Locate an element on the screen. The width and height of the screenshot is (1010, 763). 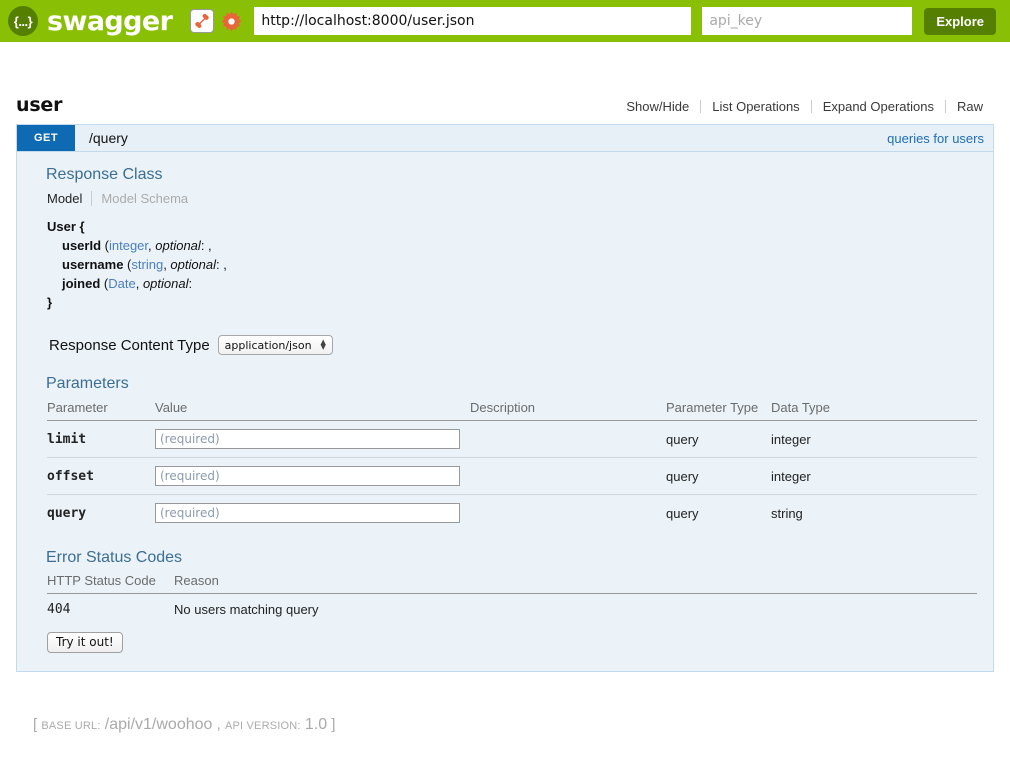
table-row: offset query integer is located at coordinates (512, 476).